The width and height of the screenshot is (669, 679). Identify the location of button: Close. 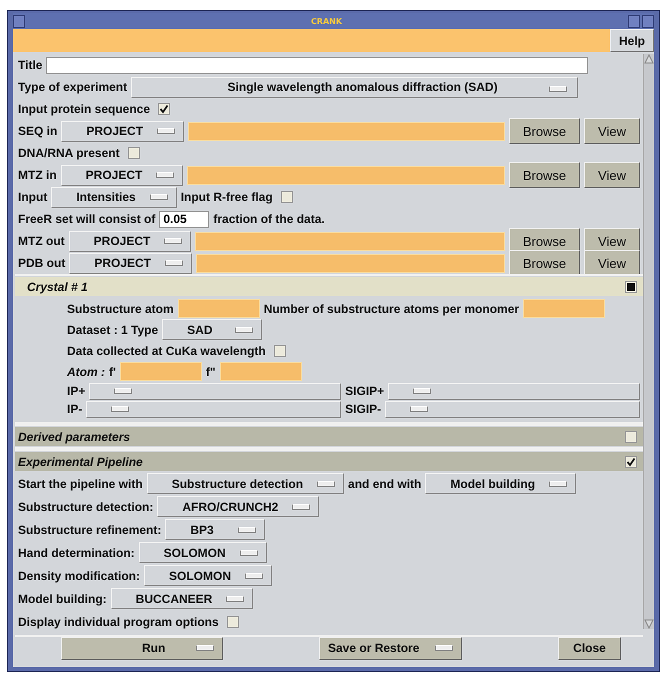
(589, 648).